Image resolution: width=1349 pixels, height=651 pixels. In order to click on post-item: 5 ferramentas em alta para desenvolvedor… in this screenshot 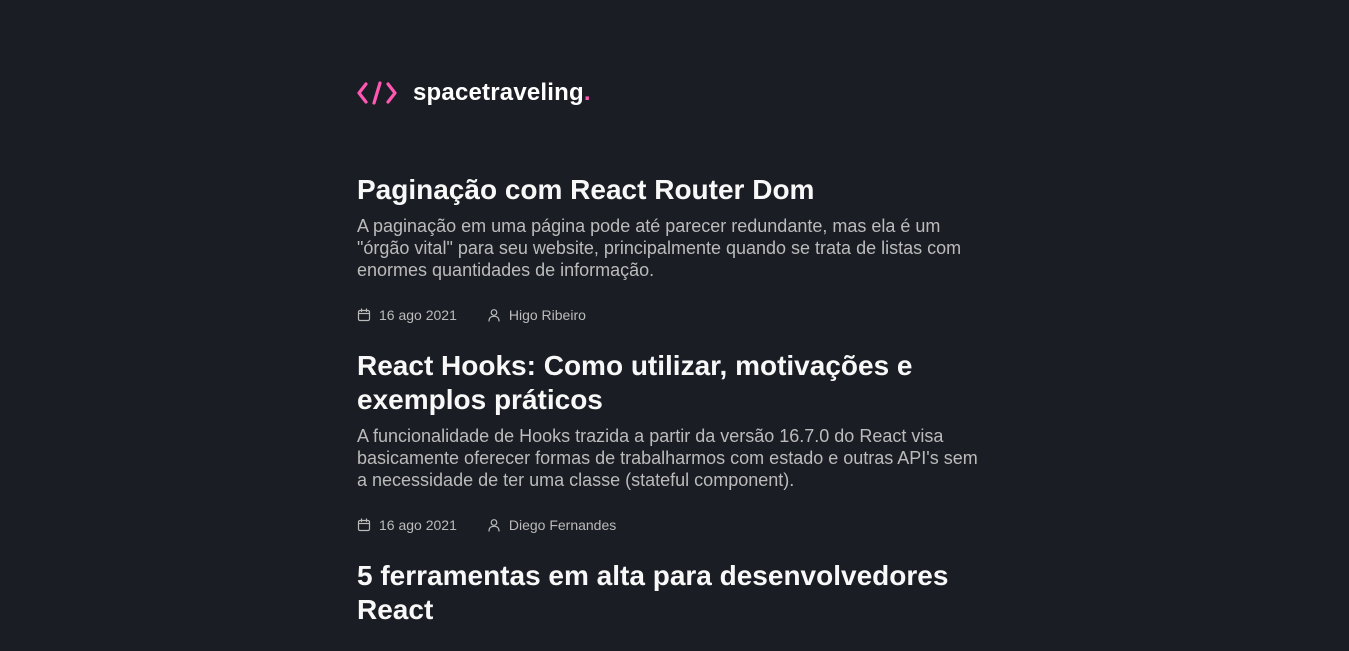, I will do `click(677, 593)`.